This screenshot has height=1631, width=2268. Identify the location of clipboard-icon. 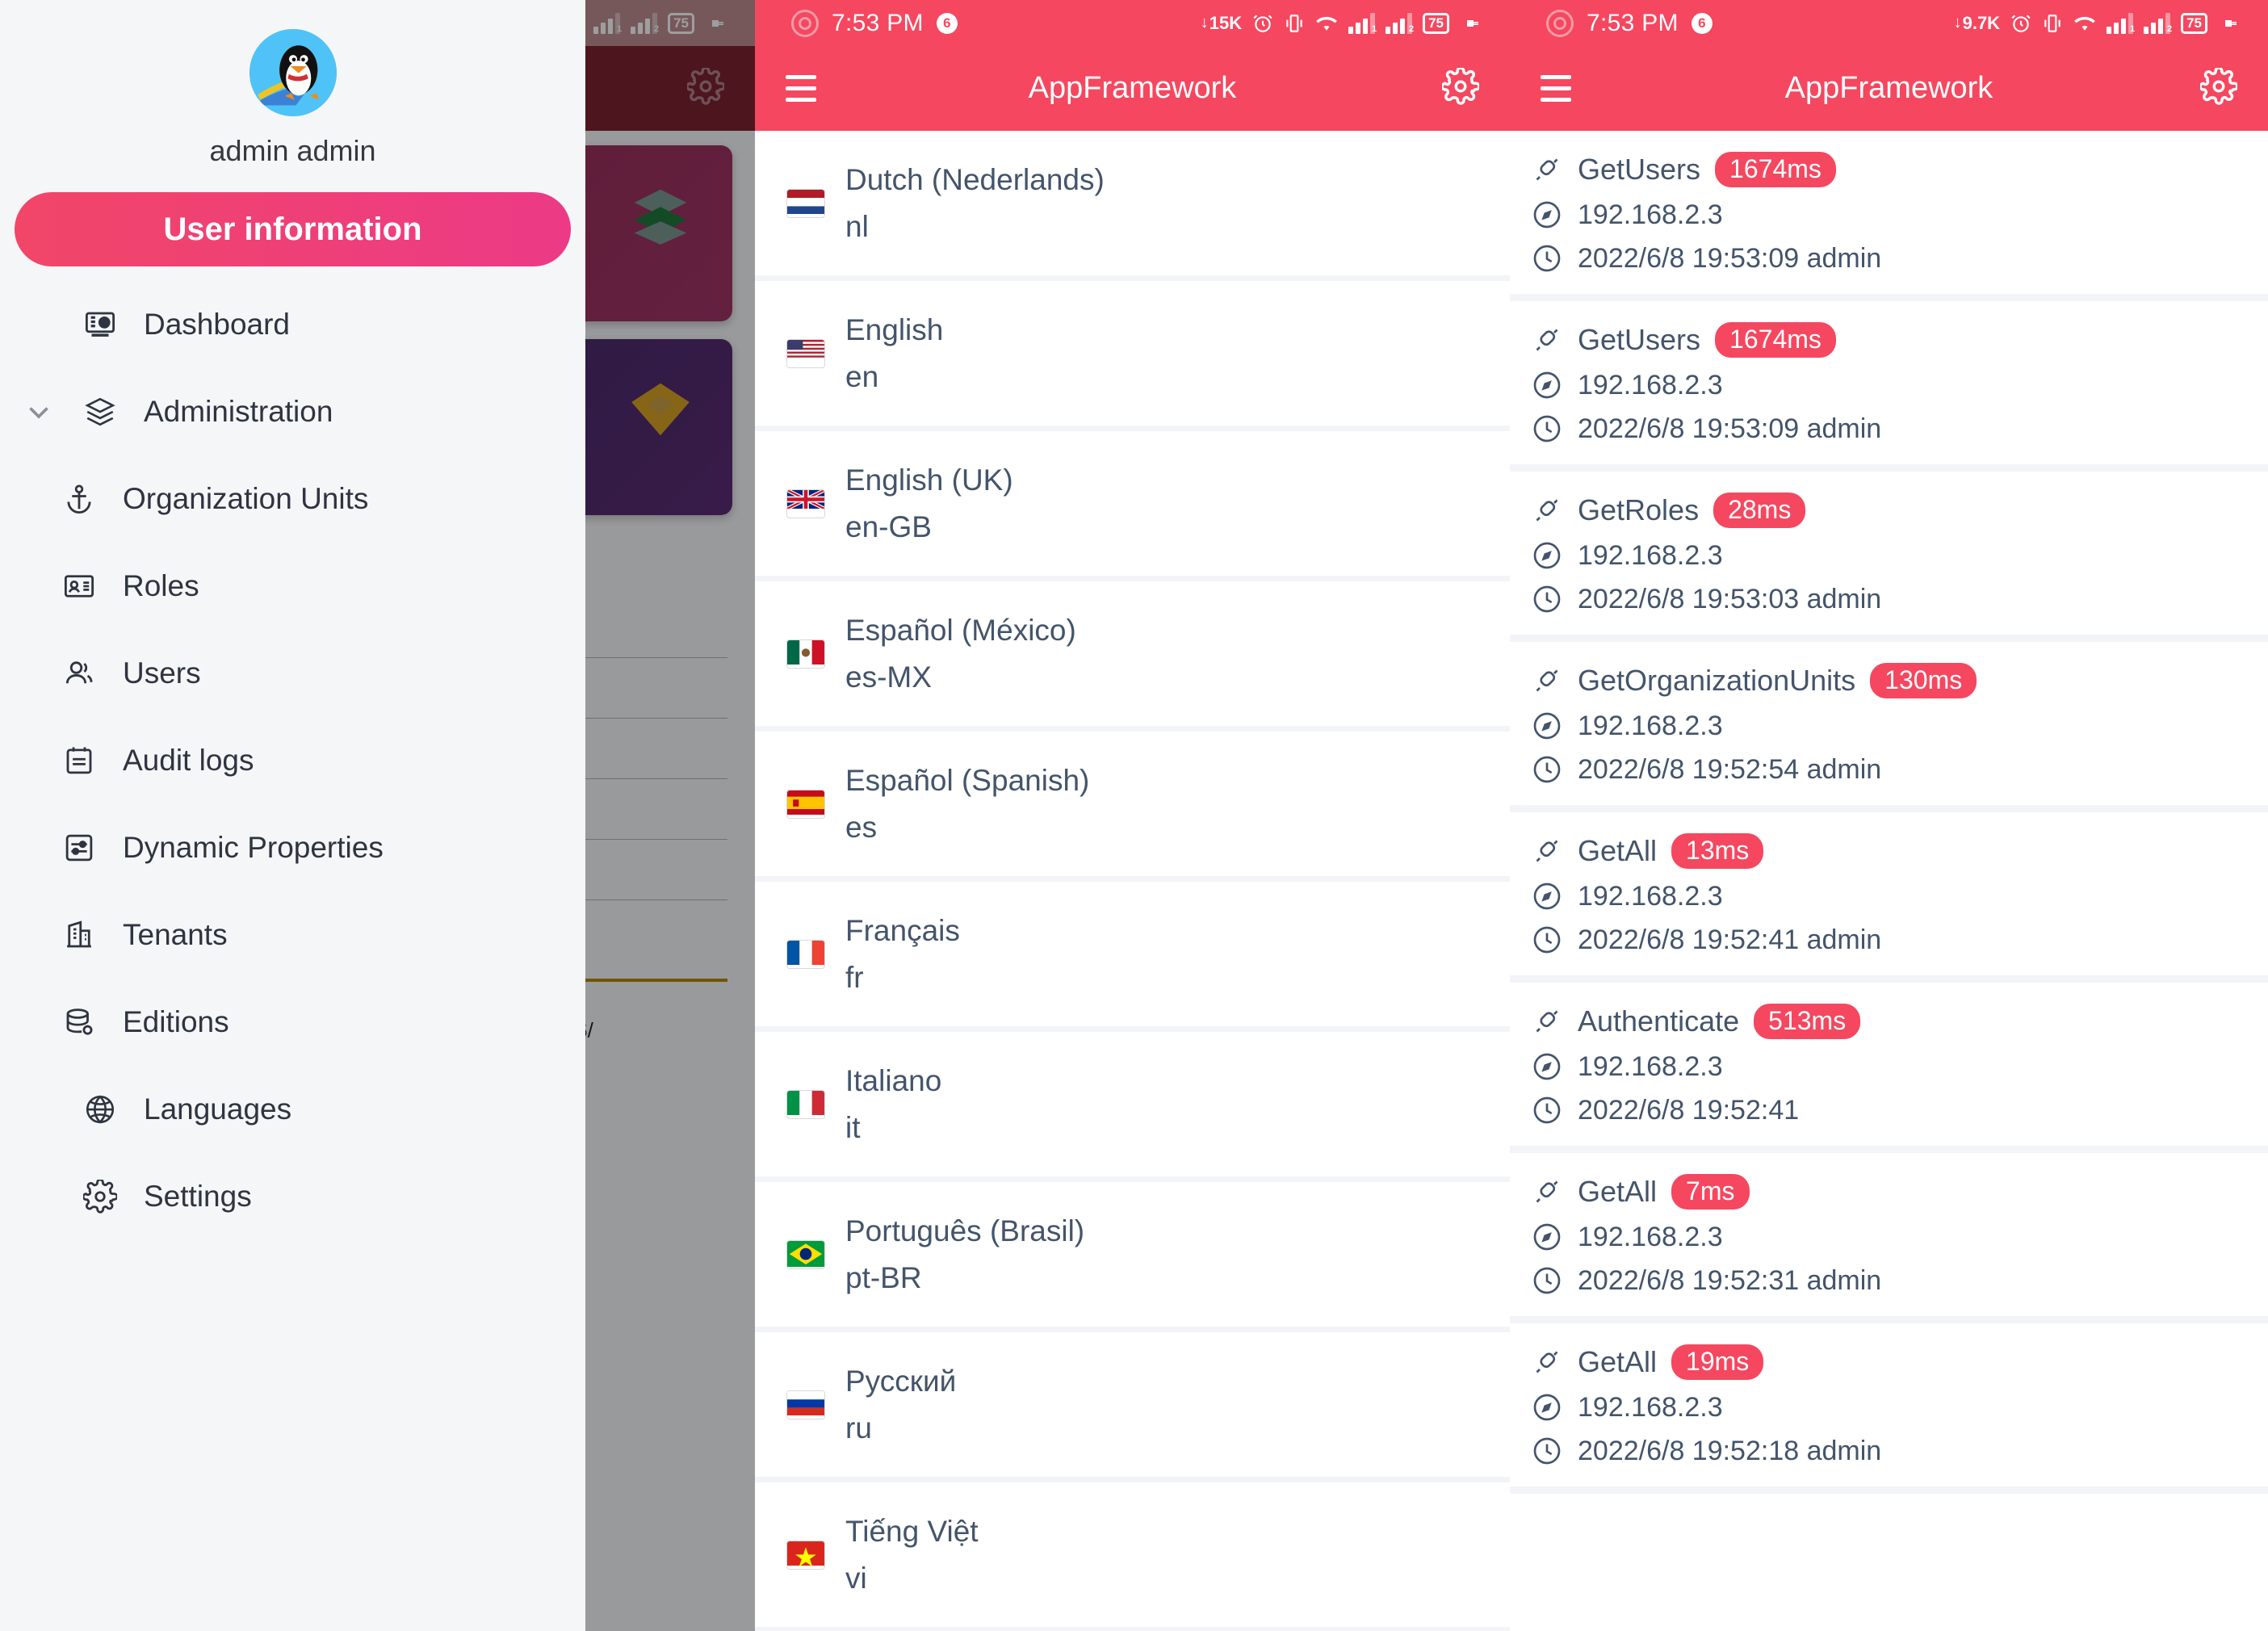
(79, 761).